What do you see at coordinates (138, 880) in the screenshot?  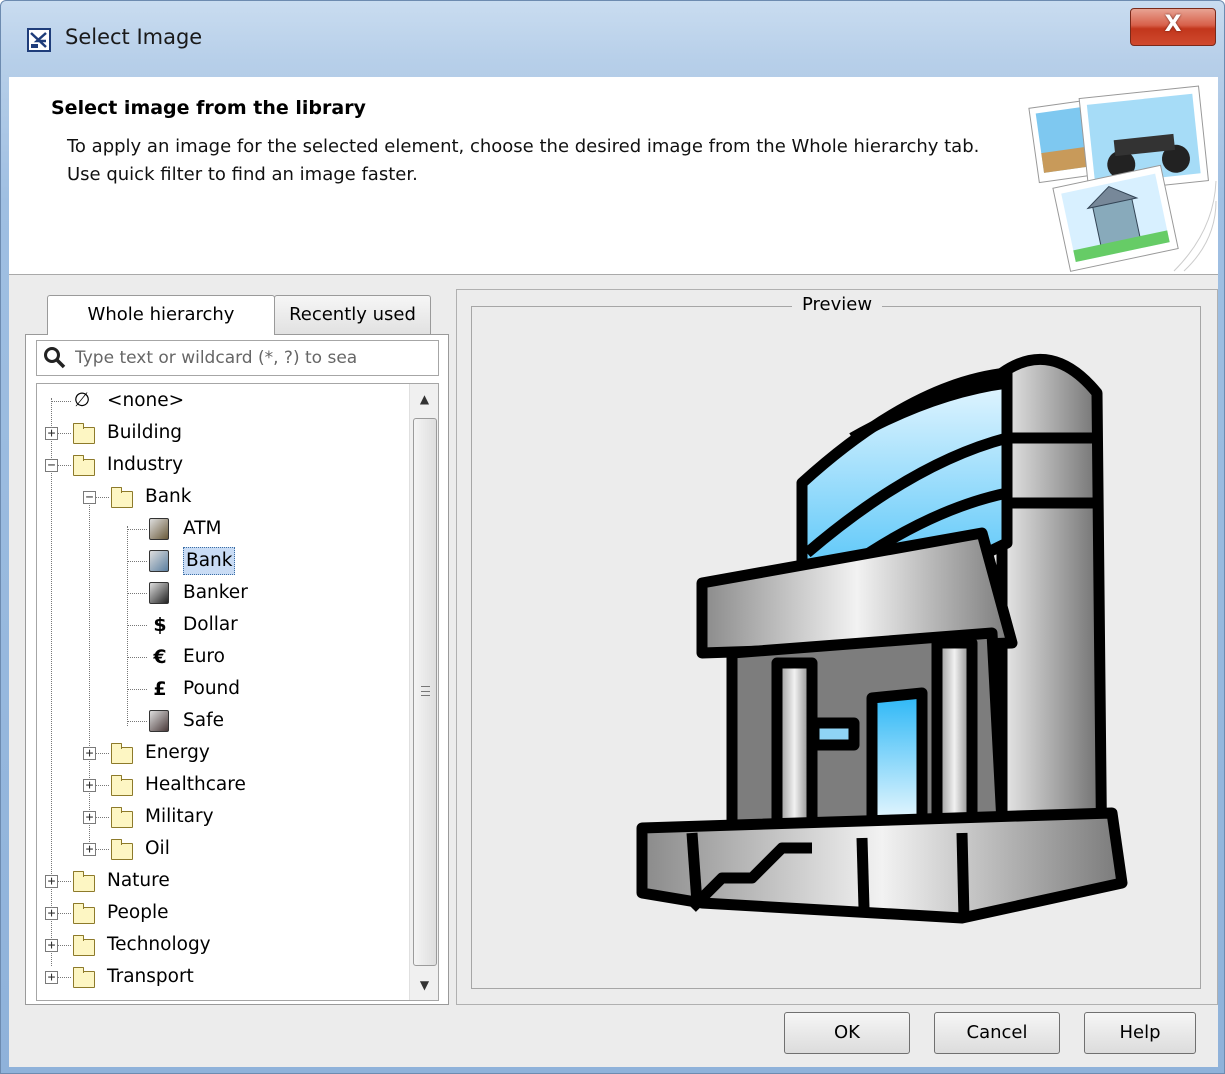 I see `tree-item-label: Nature` at bounding box center [138, 880].